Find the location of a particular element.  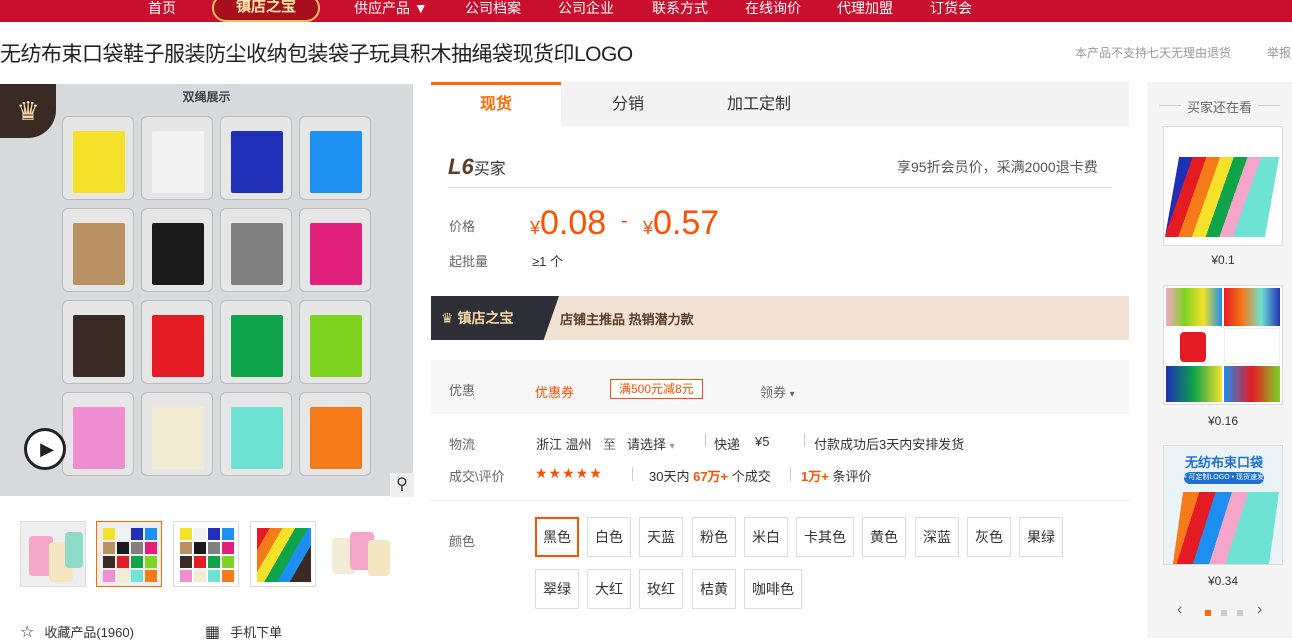

play-video-button: ▶ is located at coordinates (45, 449).